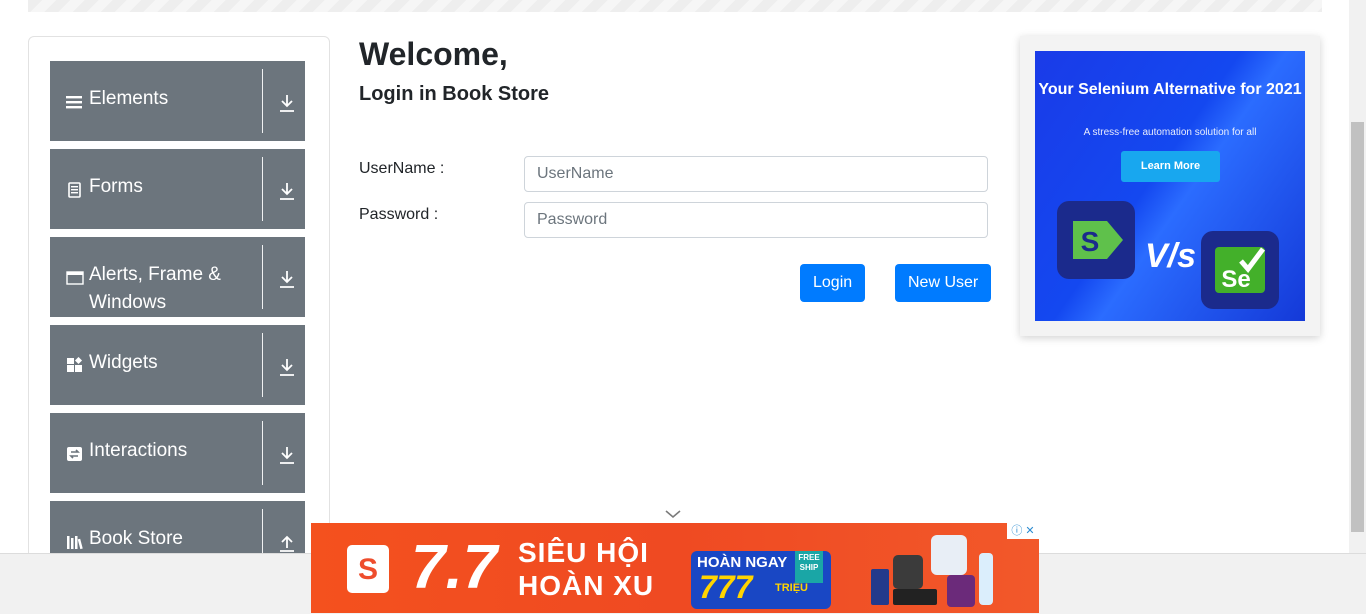 Image resolution: width=1366 pixels, height=614 pixels. Describe the element at coordinates (138, 450) in the screenshot. I see `nav-group-label: Interactions` at that location.